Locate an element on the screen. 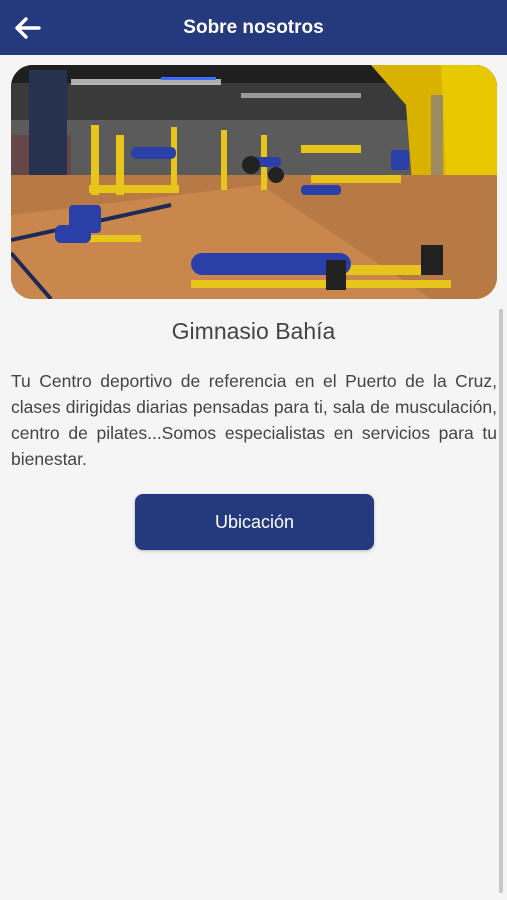  page-title: Sobre nosotros is located at coordinates (253, 27).